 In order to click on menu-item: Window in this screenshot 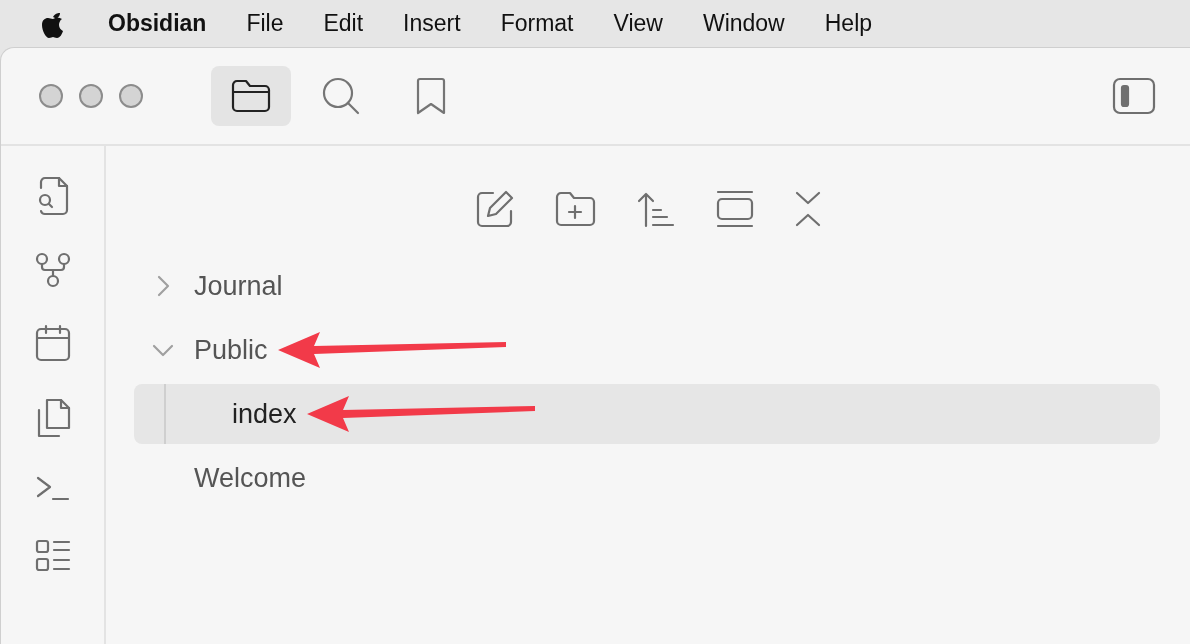, I will do `click(743, 23)`.